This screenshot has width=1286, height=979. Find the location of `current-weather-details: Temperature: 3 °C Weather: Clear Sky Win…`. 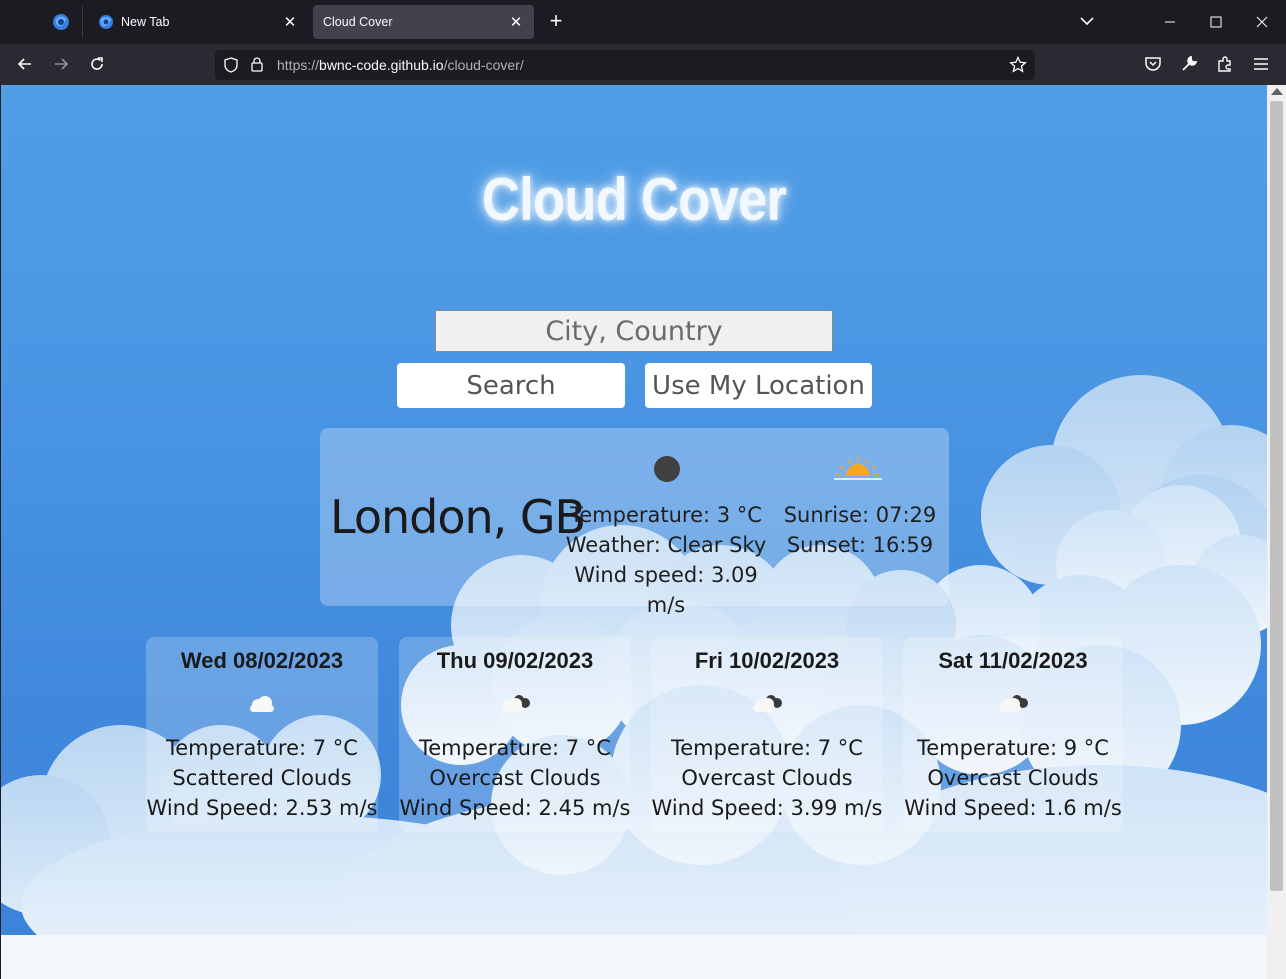

current-weather-details: Temperature: 3 °C Weather: Clear Sky Win… is located at coordinates (666, 560).